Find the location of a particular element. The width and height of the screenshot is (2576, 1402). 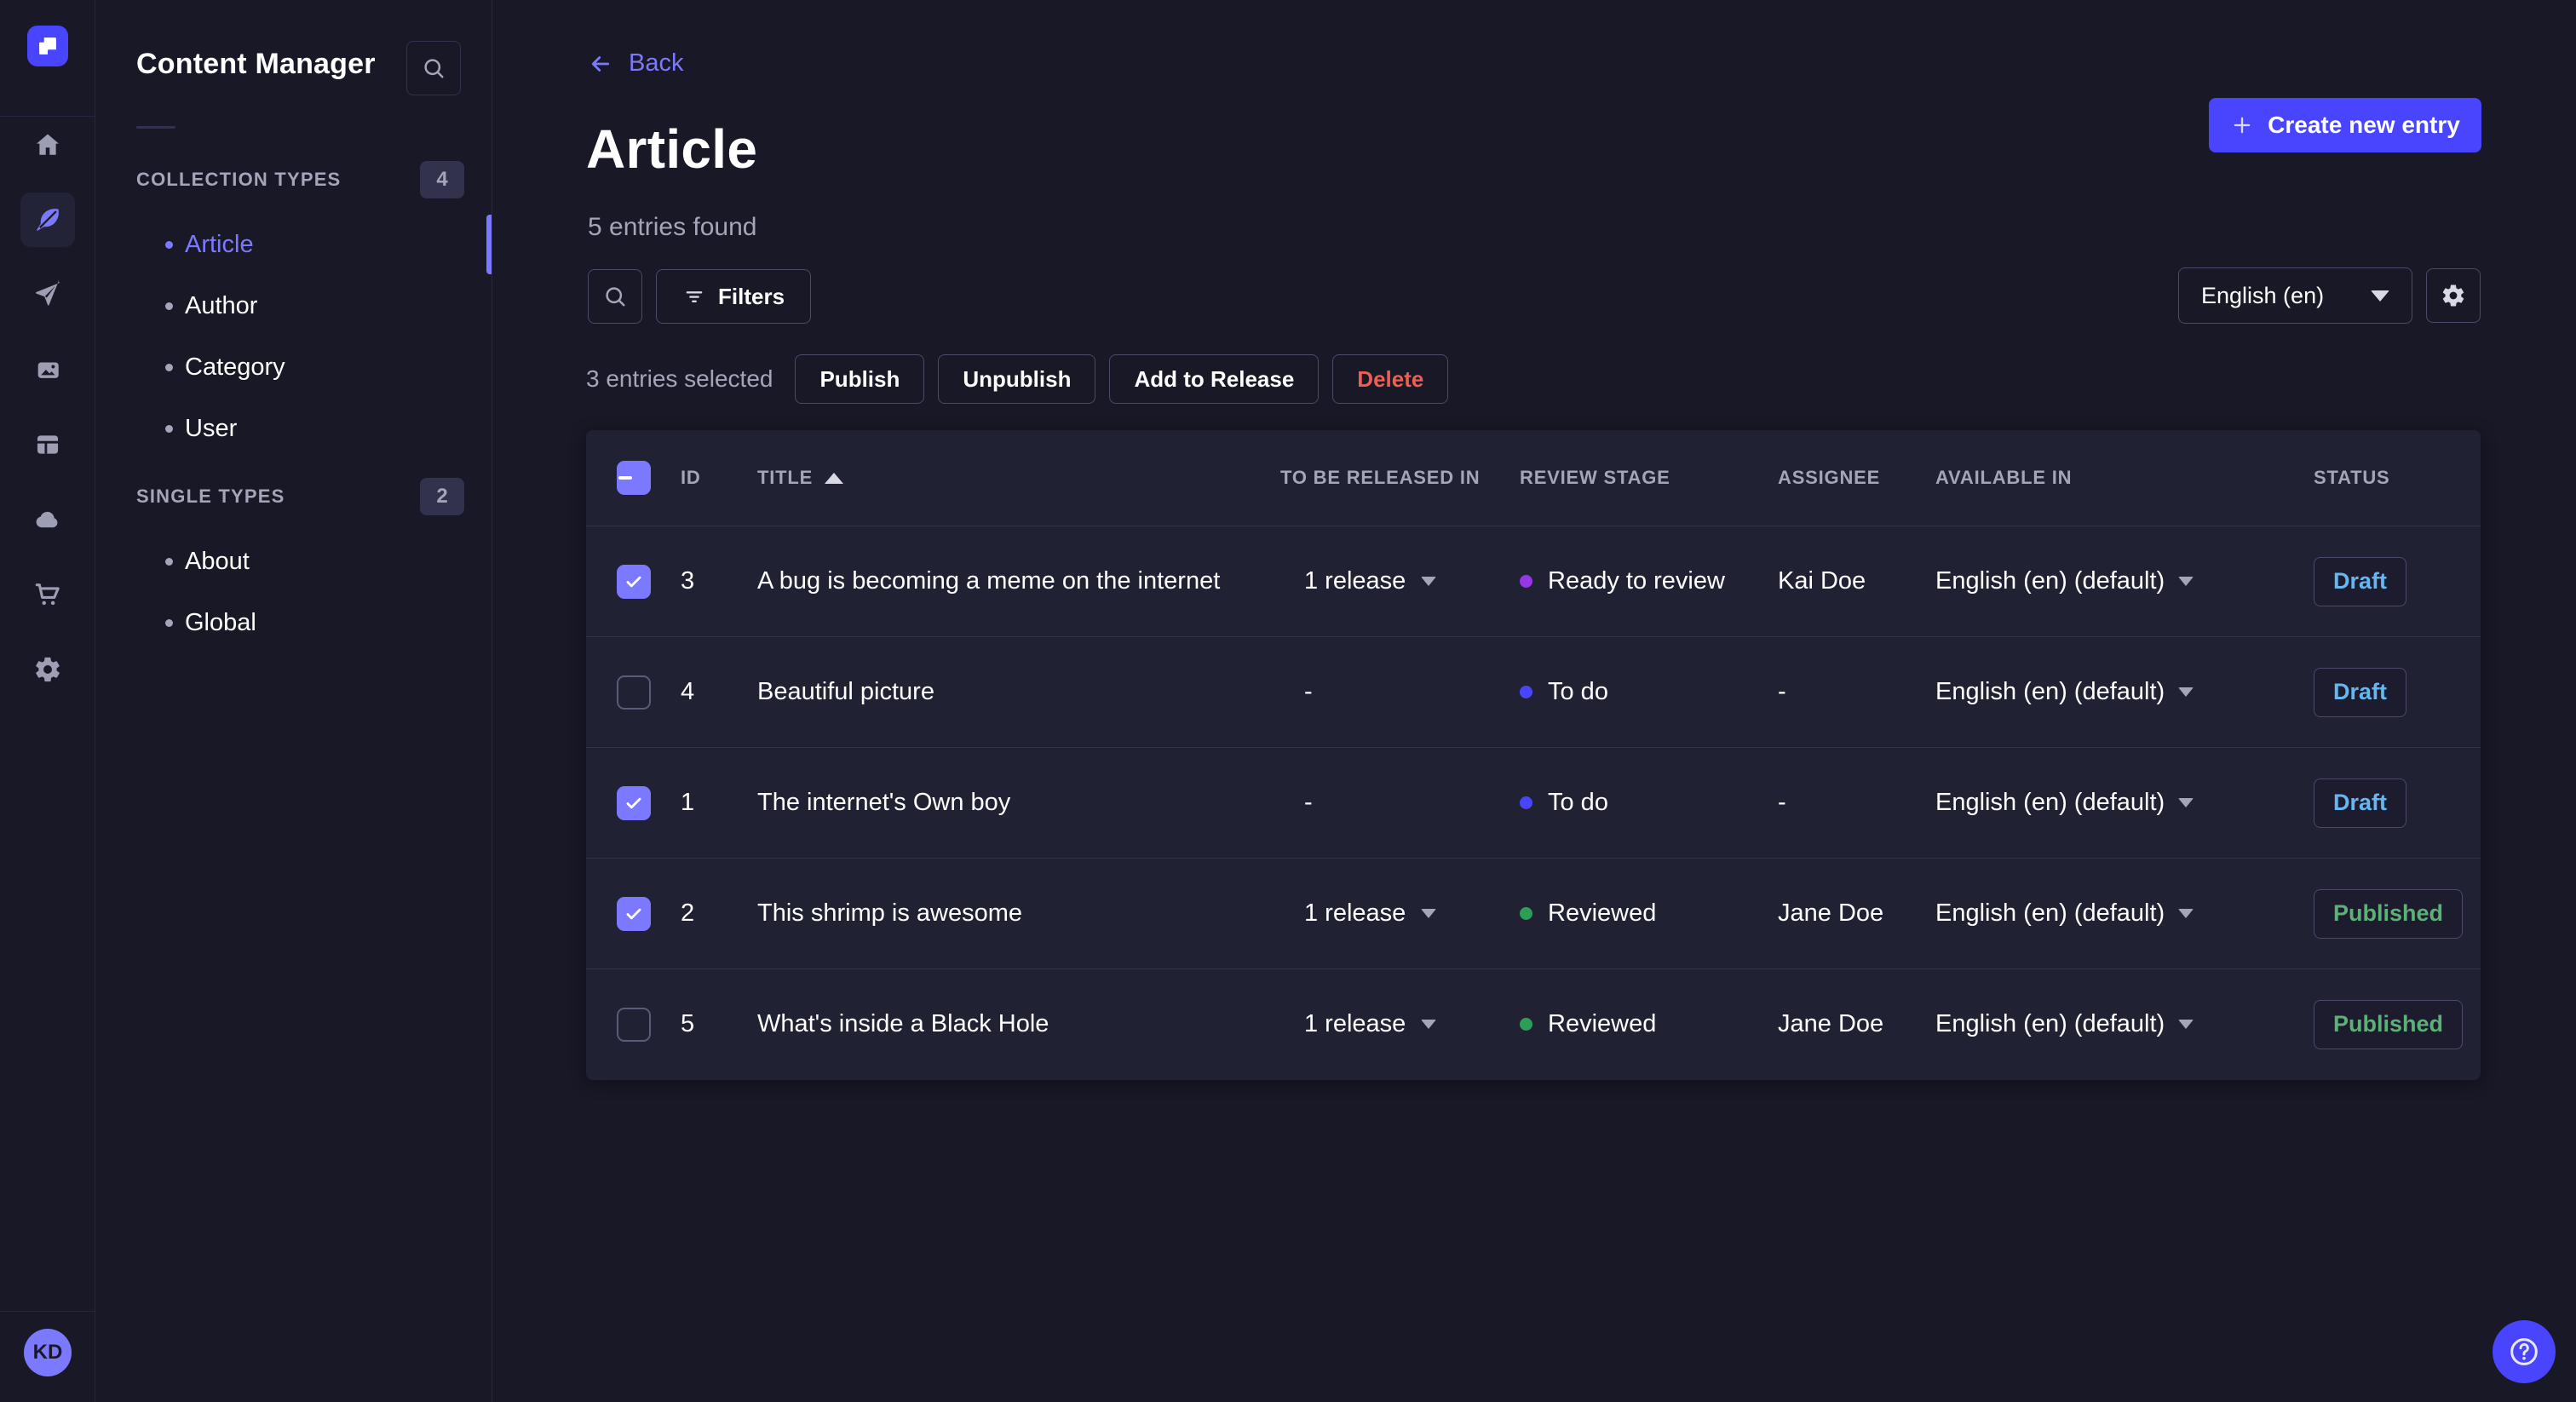

search-entries-button is located at coordinates (615, 296).